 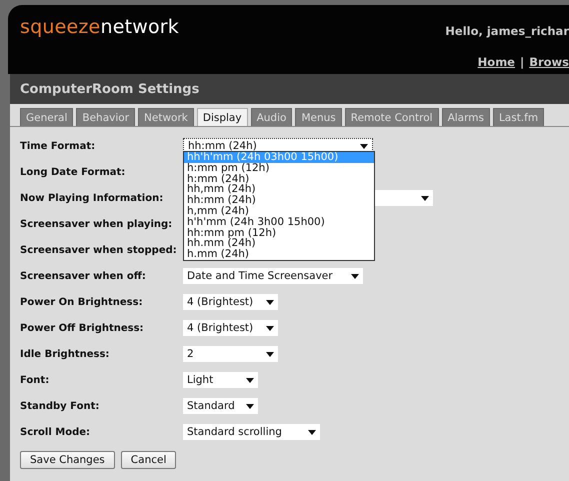 What do you see at coordinates (73, 172) in the screenshot?
I see `field-label: Long Date Format:` at bounding box center [73, 172].